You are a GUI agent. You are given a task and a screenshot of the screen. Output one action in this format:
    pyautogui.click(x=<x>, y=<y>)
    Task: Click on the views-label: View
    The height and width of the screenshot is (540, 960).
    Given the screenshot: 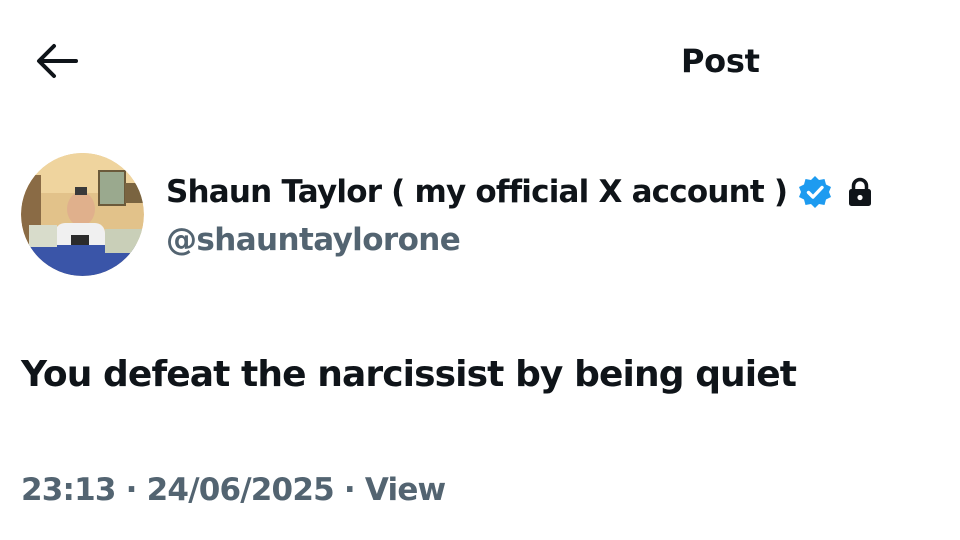 What is the action you would take?
    pyautogui.click(x=405, y=490)
    